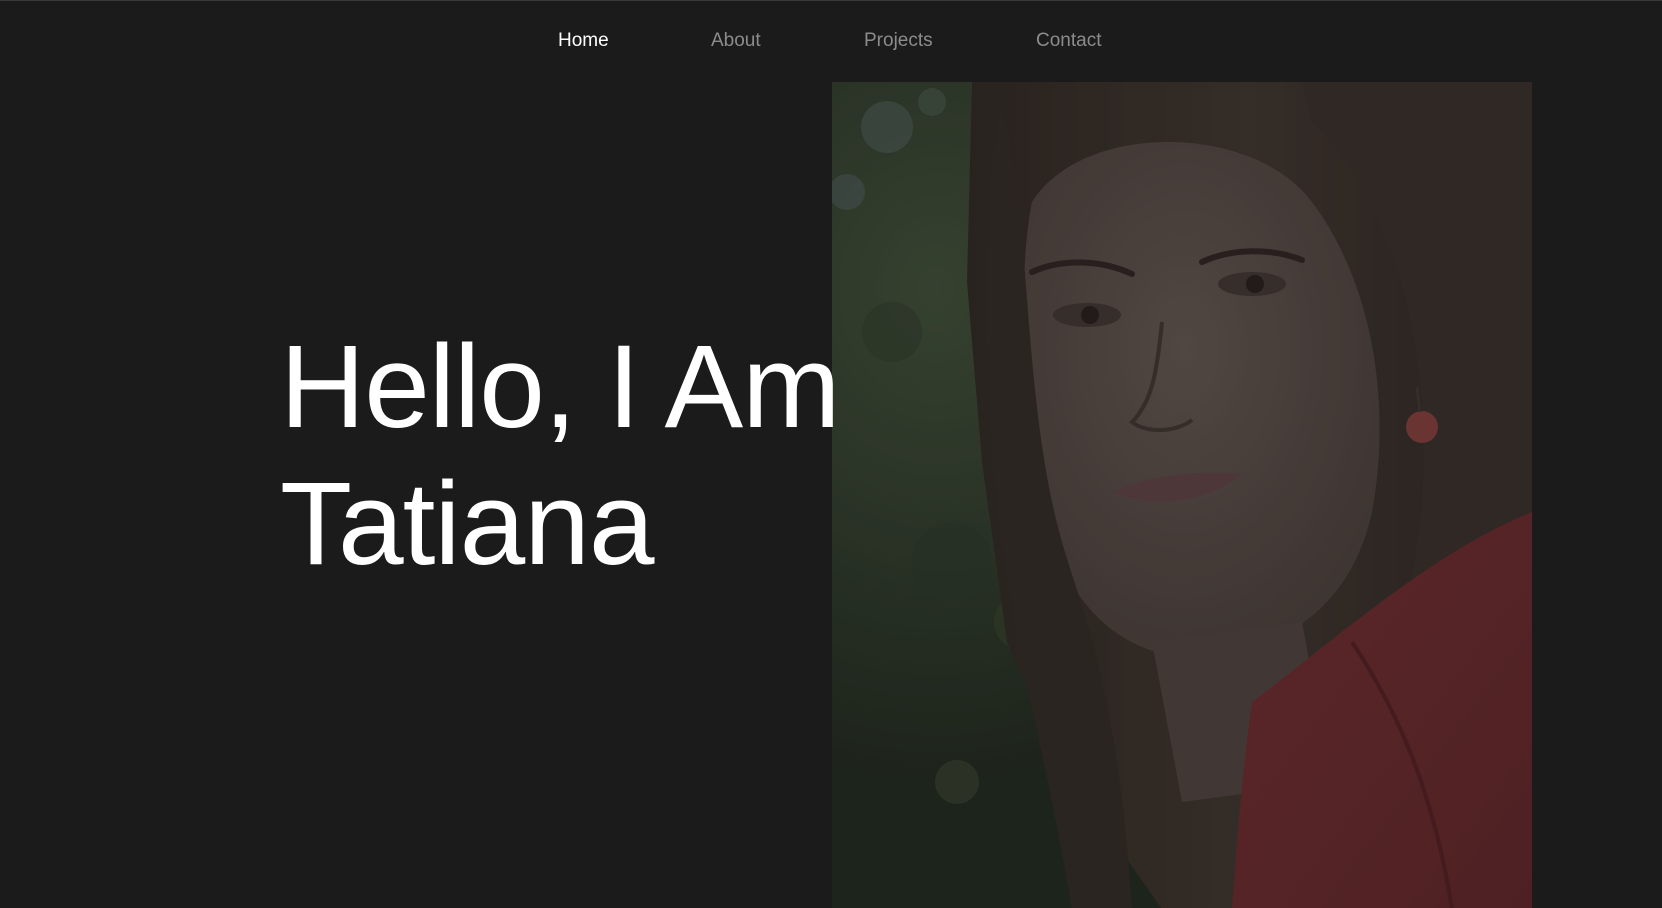 Image resolution: width=1662 pixels, height=908 pixels. What do you see at coordinates (583, 41) in the screenshot?
I see `nav-link-home: Home` at bounding box center [583, 41].